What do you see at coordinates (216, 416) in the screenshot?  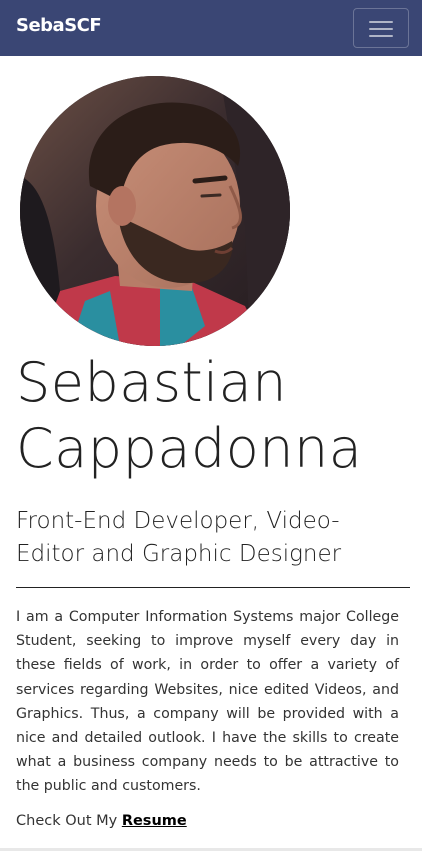 I see `page-title: Sebastian Cappadonna` at bounding box center [216, 416].